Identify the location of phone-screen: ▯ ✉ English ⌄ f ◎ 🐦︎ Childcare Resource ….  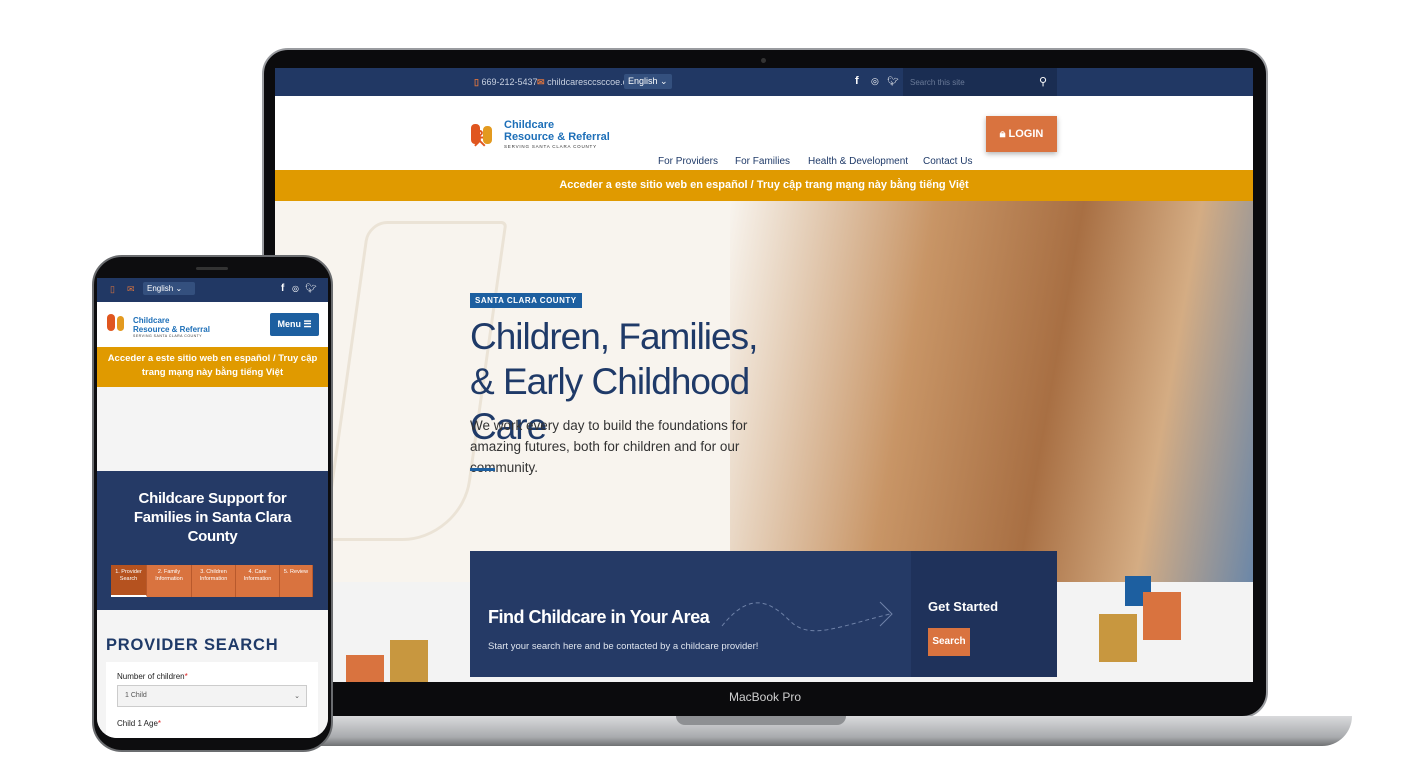
(212, 508).